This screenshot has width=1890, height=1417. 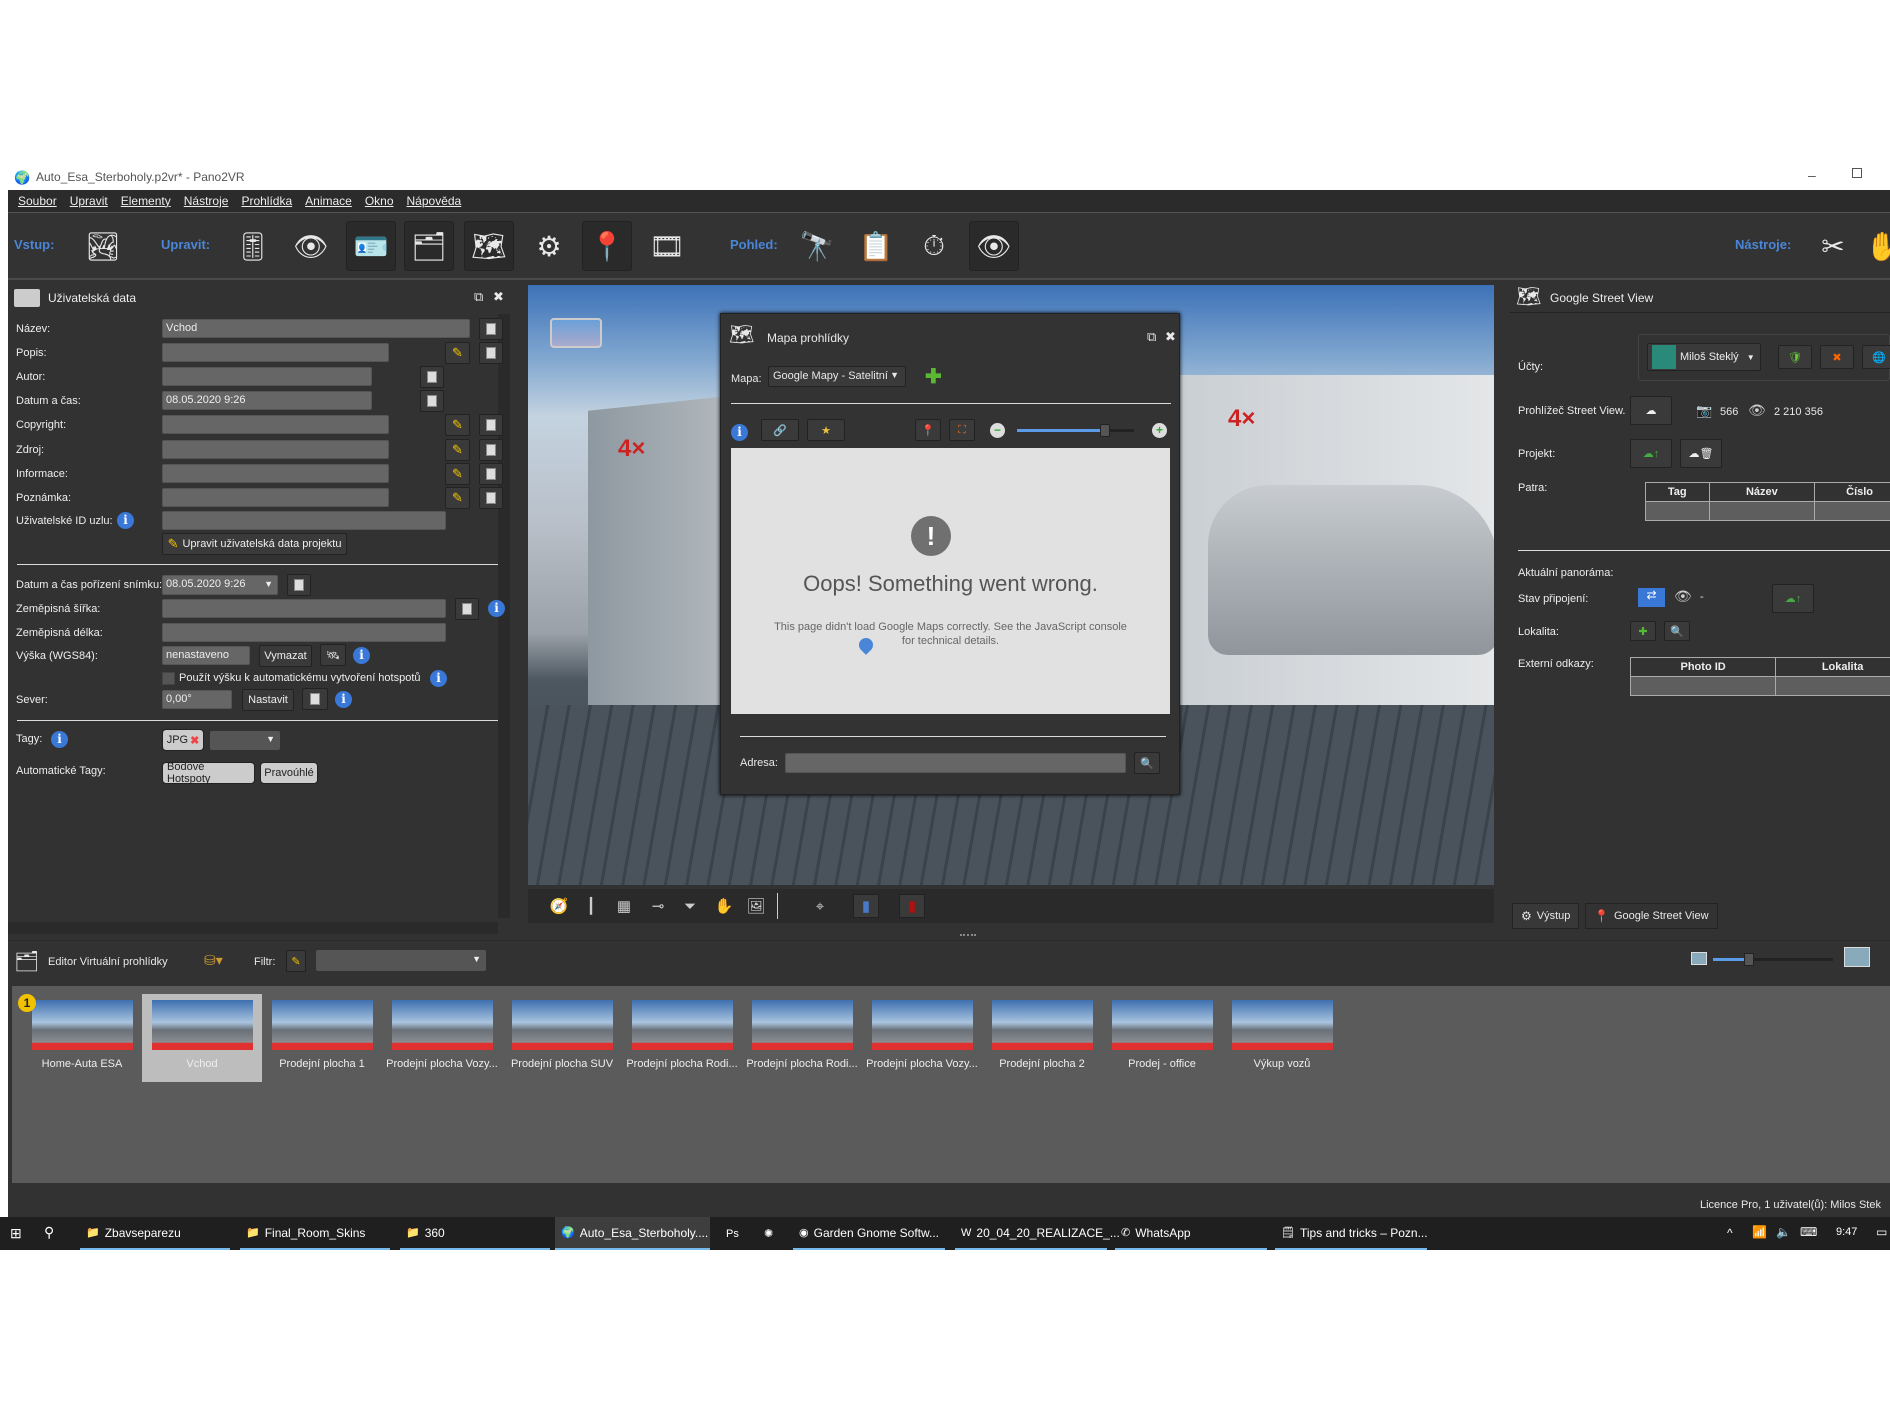 What do you see at coordinates (266, 201) in the screenshot?
I see `menu-item-4: Prohlídka` at bounding box center [266, 201].